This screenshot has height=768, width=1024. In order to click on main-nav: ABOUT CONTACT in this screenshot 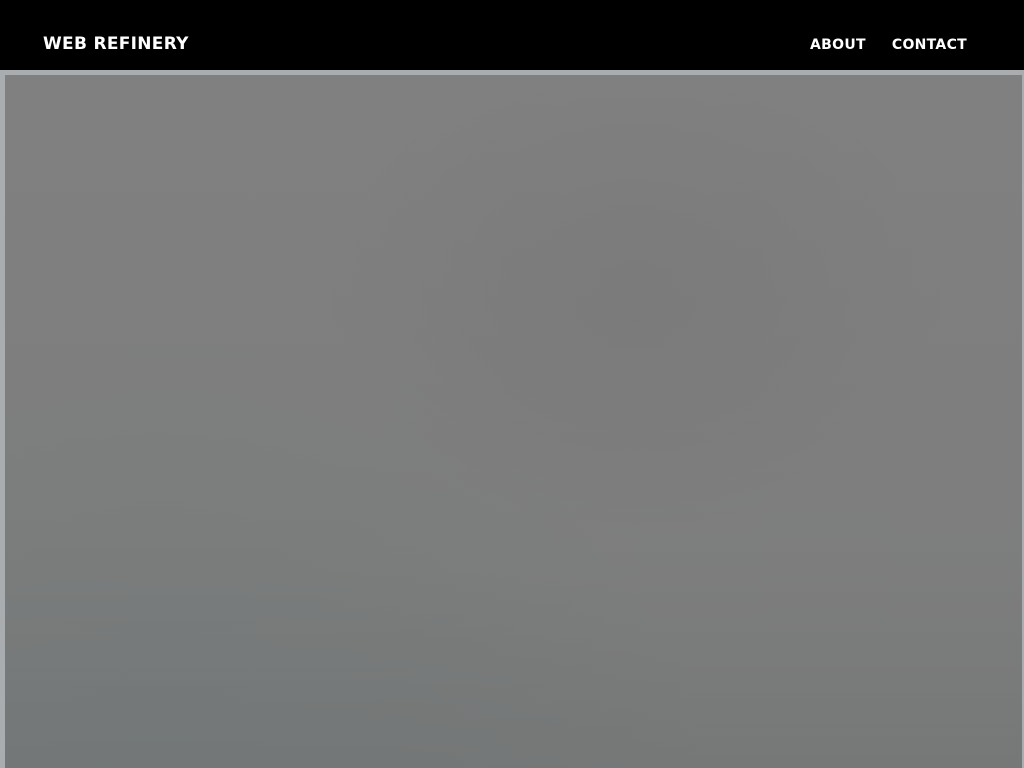, I will do `click(888, 45)`.